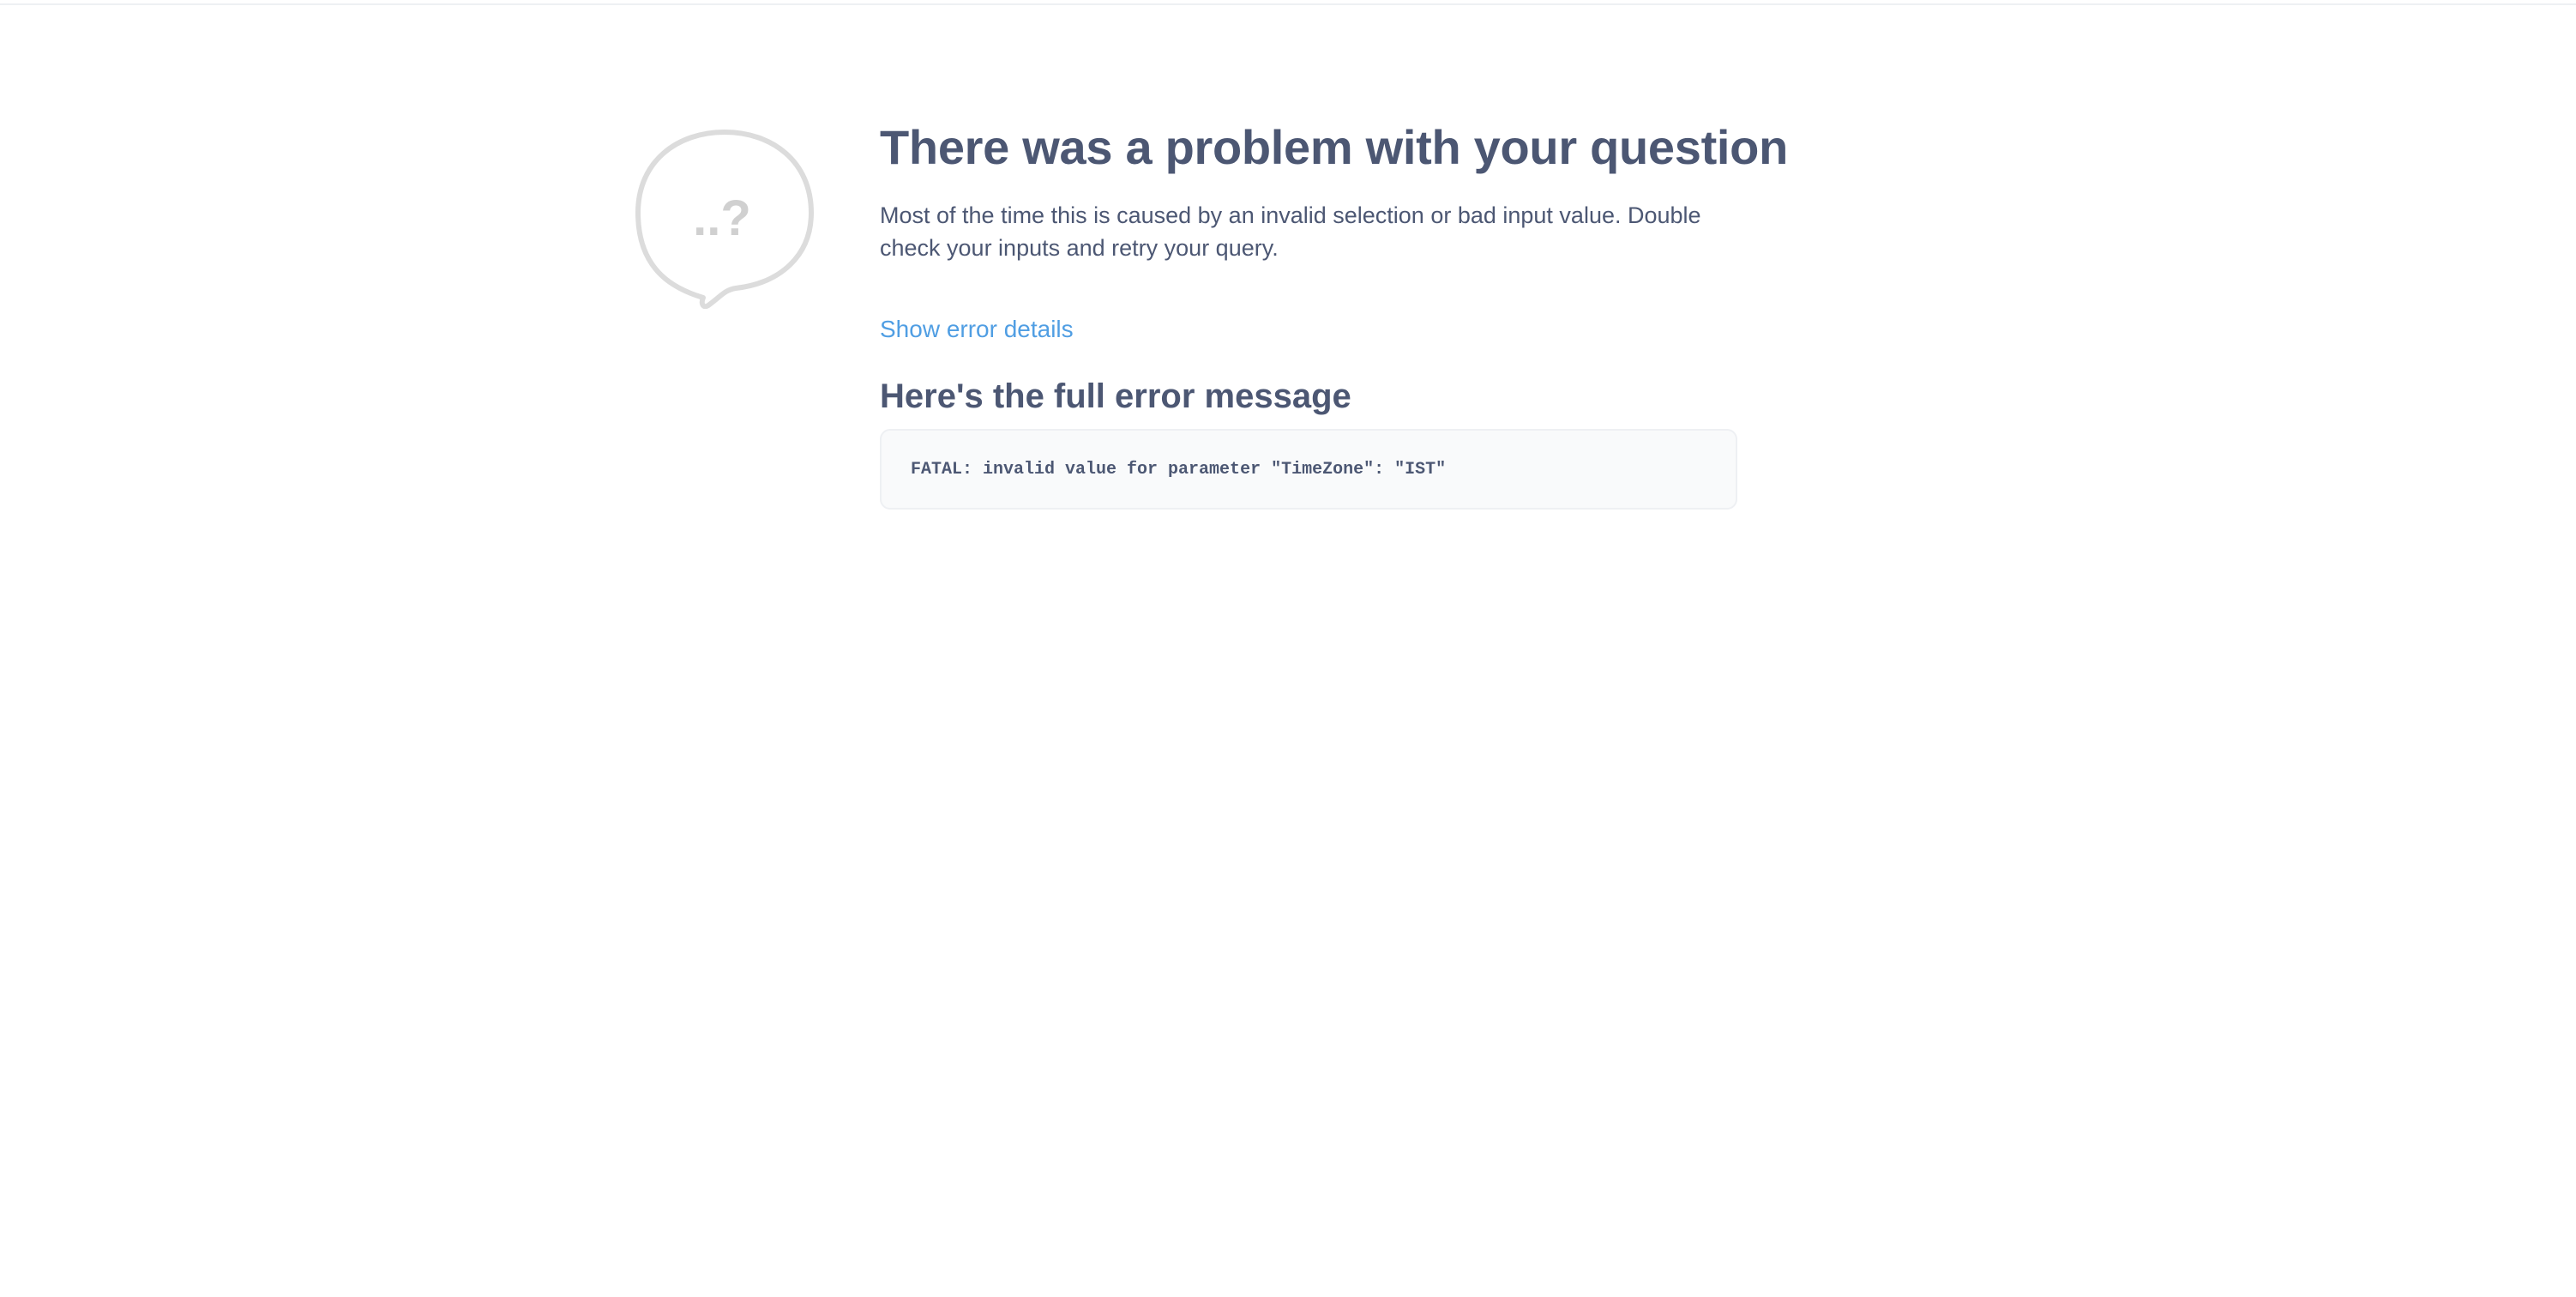 This screenshot has width=2576, height=1297. I want to click on speech-bubble-question-icon: ..?, so click(725, 218).